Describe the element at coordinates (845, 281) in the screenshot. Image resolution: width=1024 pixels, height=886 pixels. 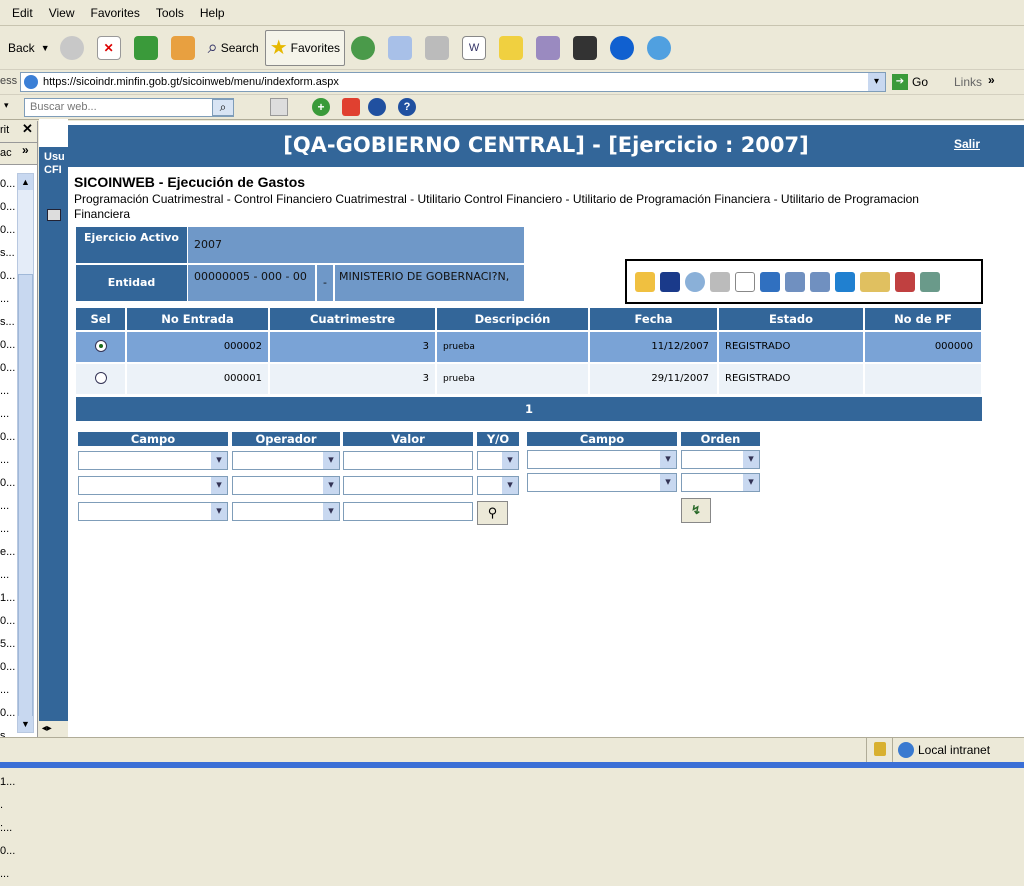
I see `execute-icon` at that location.